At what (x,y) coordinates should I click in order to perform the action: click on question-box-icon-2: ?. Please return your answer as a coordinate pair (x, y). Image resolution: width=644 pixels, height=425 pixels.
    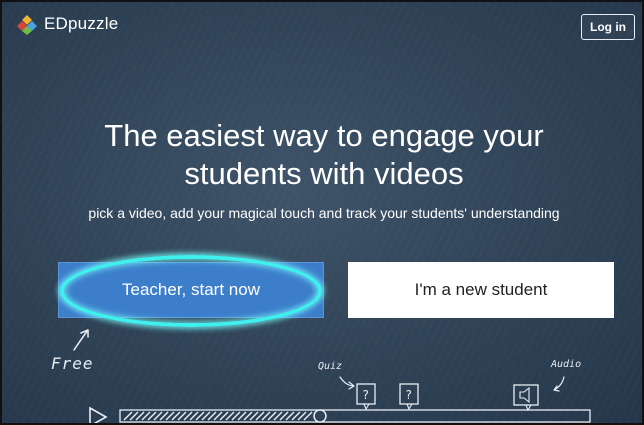
    Looking at the image, I should click on (409, 397).